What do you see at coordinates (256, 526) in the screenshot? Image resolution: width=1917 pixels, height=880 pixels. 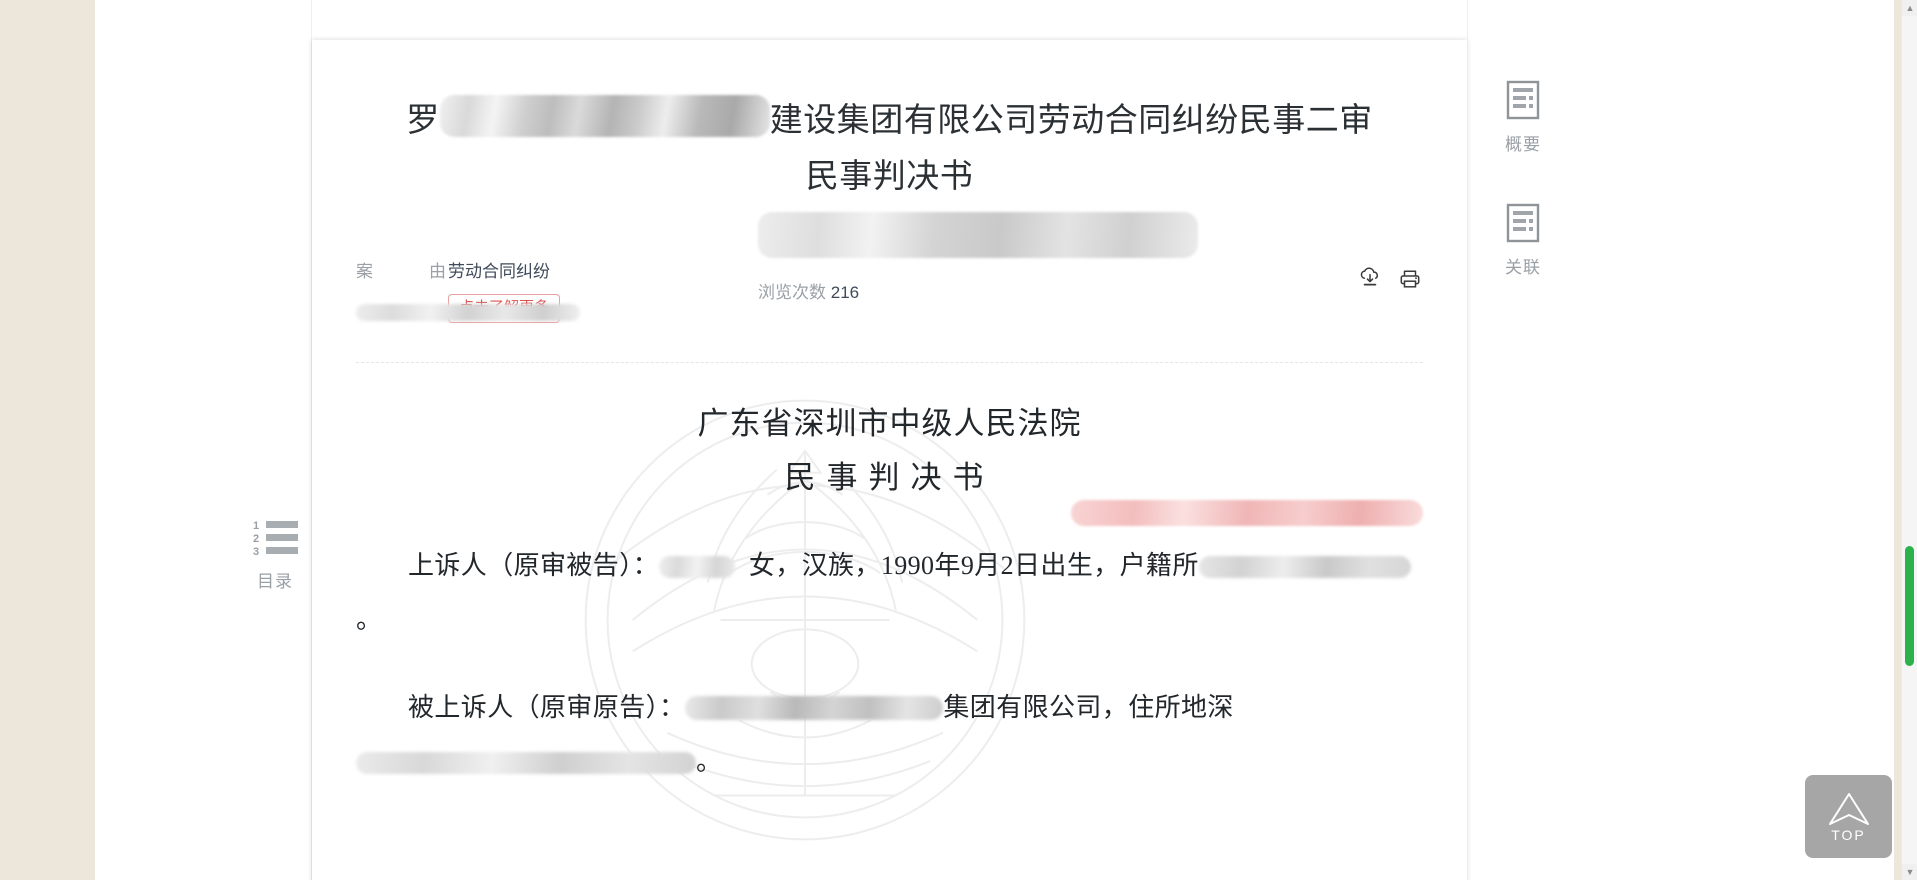 I see `svg-text: 1` at bounding box center [256, 526].